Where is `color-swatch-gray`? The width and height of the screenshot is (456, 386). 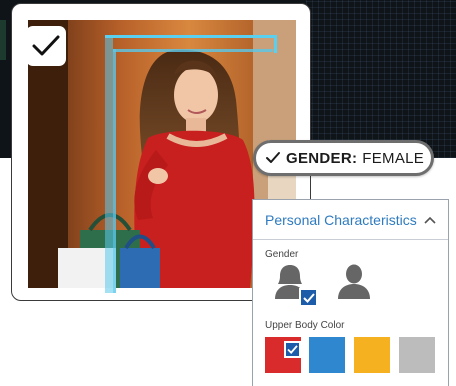 color-swatch-gray is located at coordinates (417, 355).